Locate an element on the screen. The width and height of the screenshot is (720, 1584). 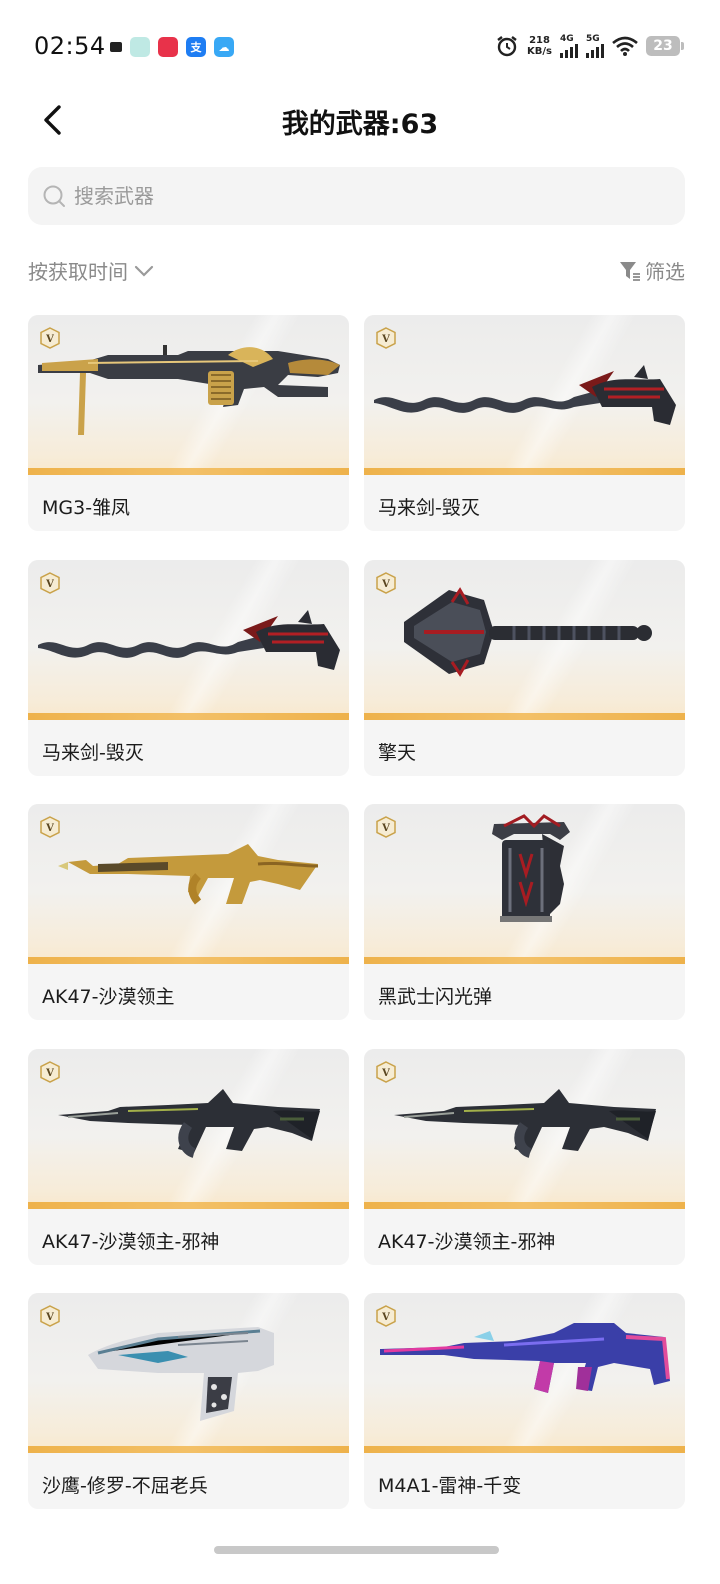
filter-icon is located at coordinates (630, 271).